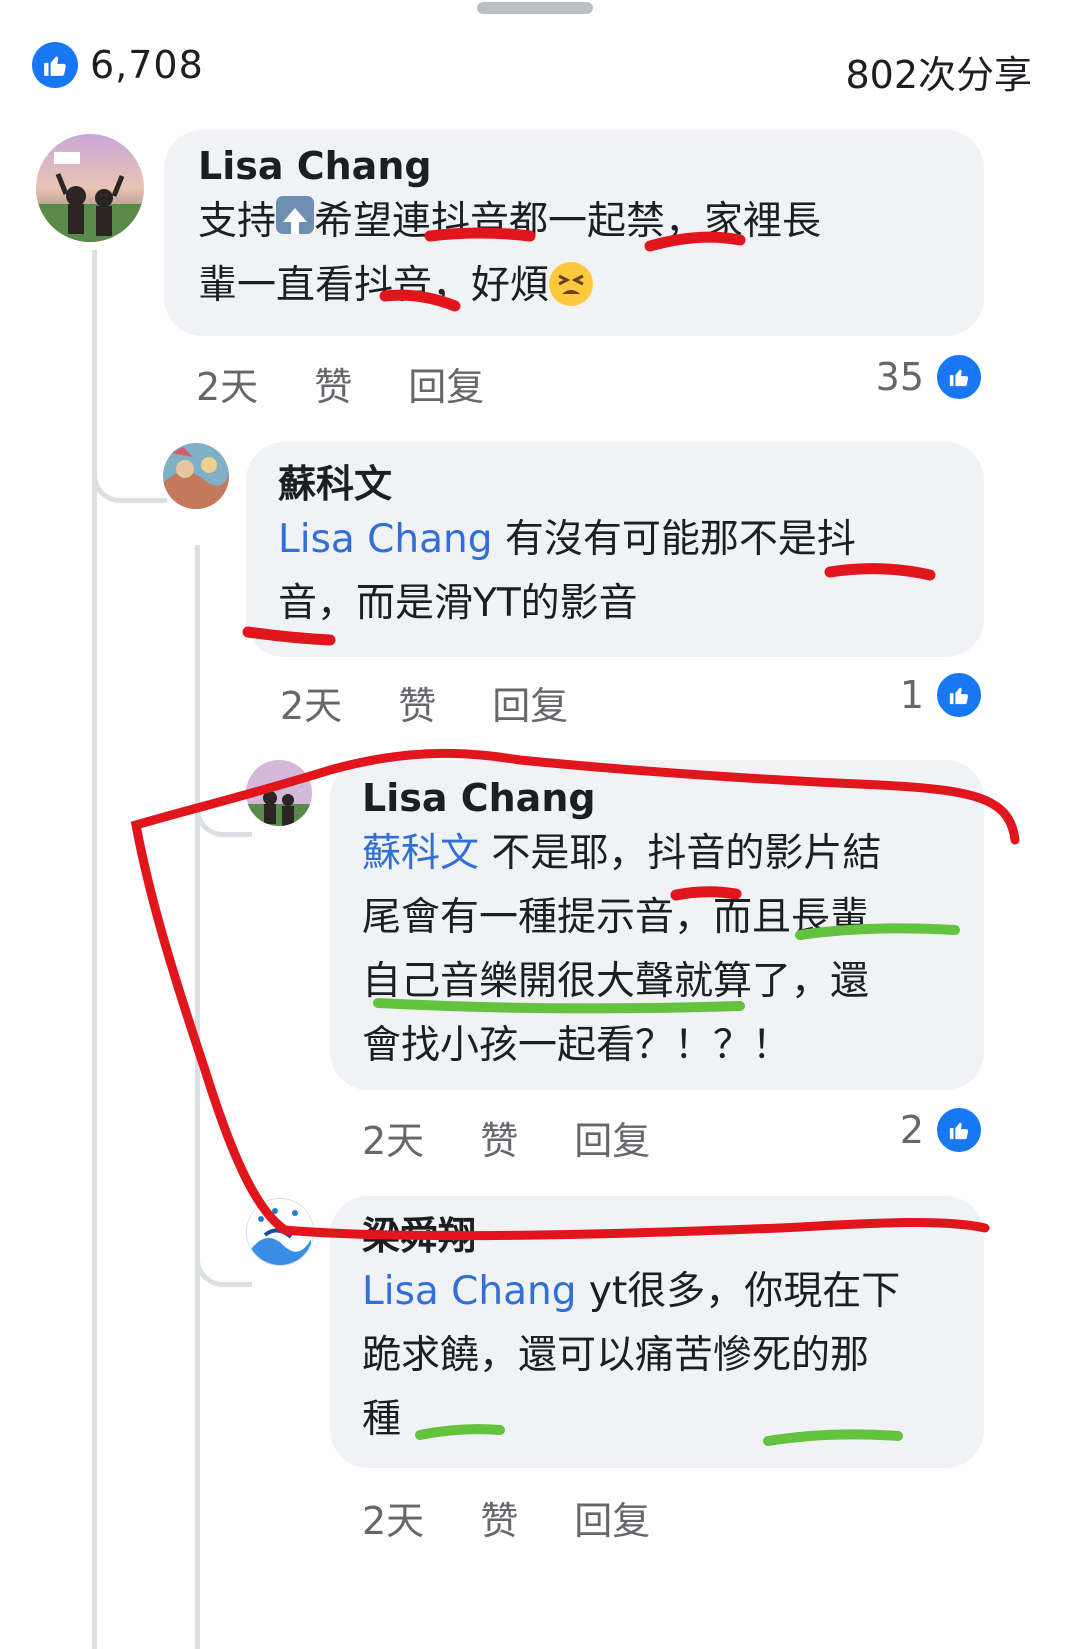  Describe the element at coordinates (616, 1355) in the screenshot. I see `comment-text-part: 跪求饒，還可以痛苦慘死的那` at that location.